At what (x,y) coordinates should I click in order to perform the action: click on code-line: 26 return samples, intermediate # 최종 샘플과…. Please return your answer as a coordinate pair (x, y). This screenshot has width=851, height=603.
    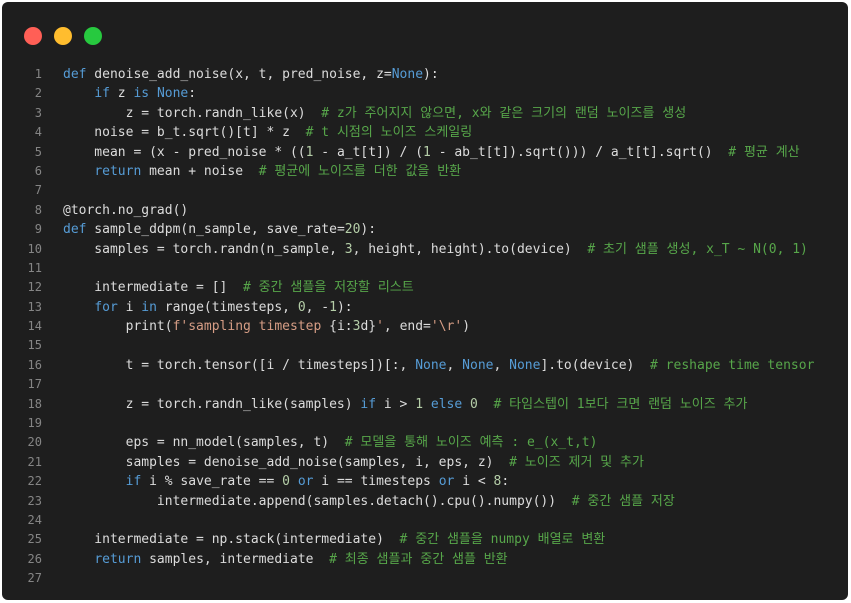
    Looking at the image, I should click on (425, 559).